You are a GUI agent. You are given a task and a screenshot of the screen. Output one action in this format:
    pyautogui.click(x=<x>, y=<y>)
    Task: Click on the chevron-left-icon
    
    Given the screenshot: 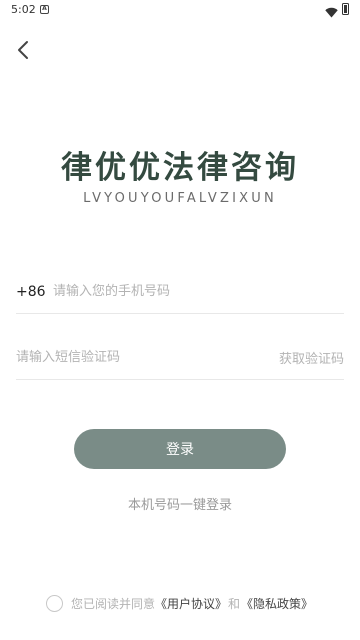 What is the action you would take?
    pyautogui.click(x=23, y=50)
    